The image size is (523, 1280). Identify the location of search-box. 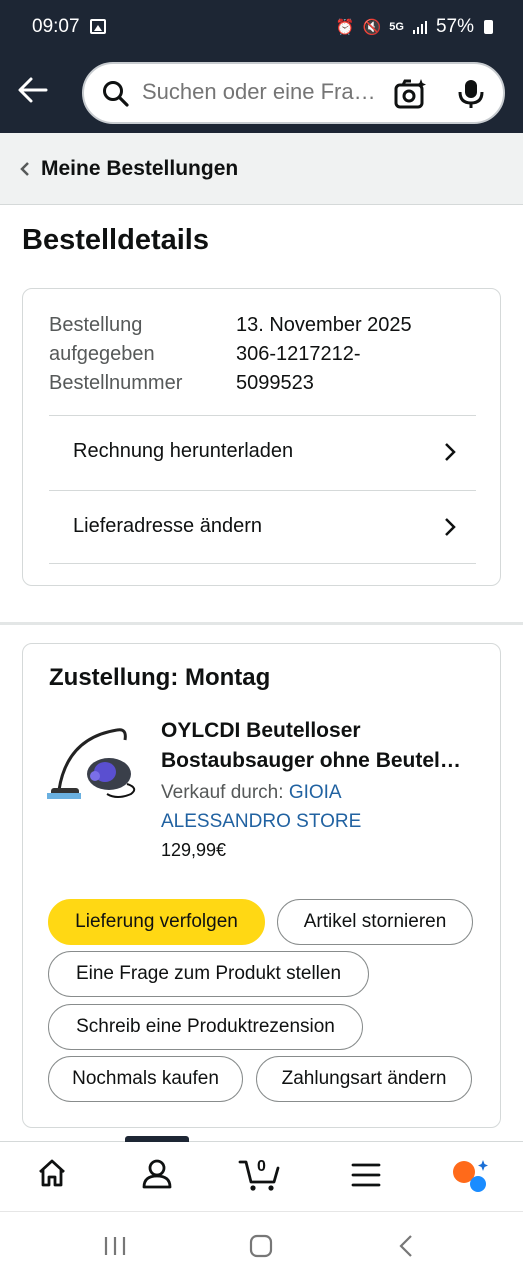
(293, 93).